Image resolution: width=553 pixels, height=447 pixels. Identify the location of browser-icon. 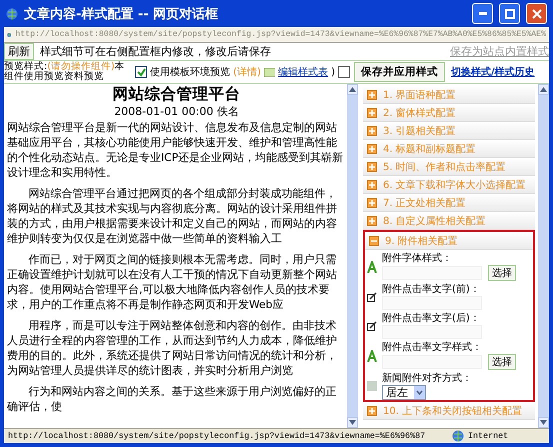
(12, 14).